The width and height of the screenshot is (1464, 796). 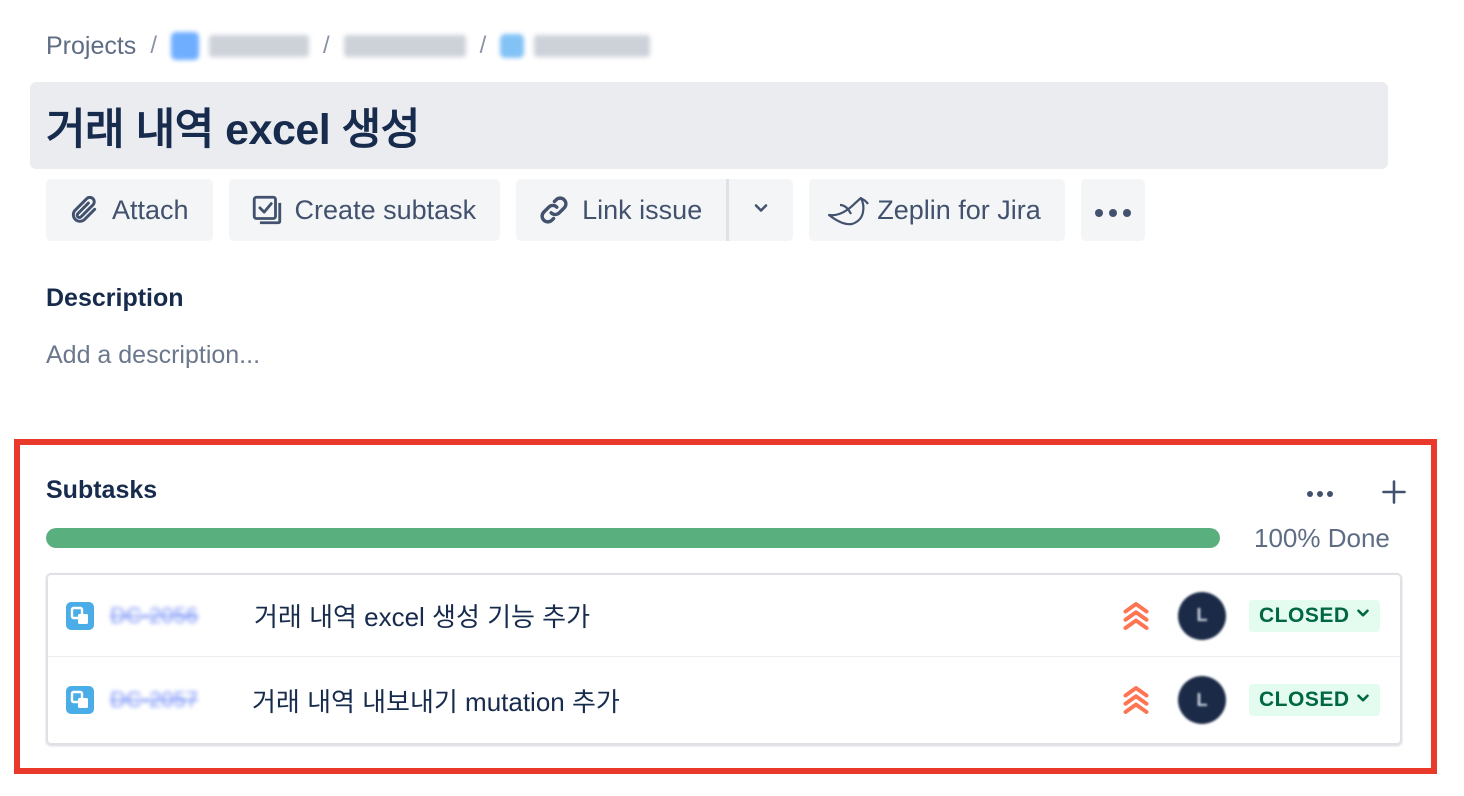 I want to click on plus-icon, so click(x=1394, y=494).